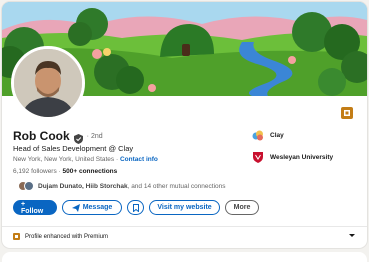 The width and height of the screenshot is (369, 262). Describe the element at coordinates (242, 207) in the screenshot. I see `more-button: More` at that location.